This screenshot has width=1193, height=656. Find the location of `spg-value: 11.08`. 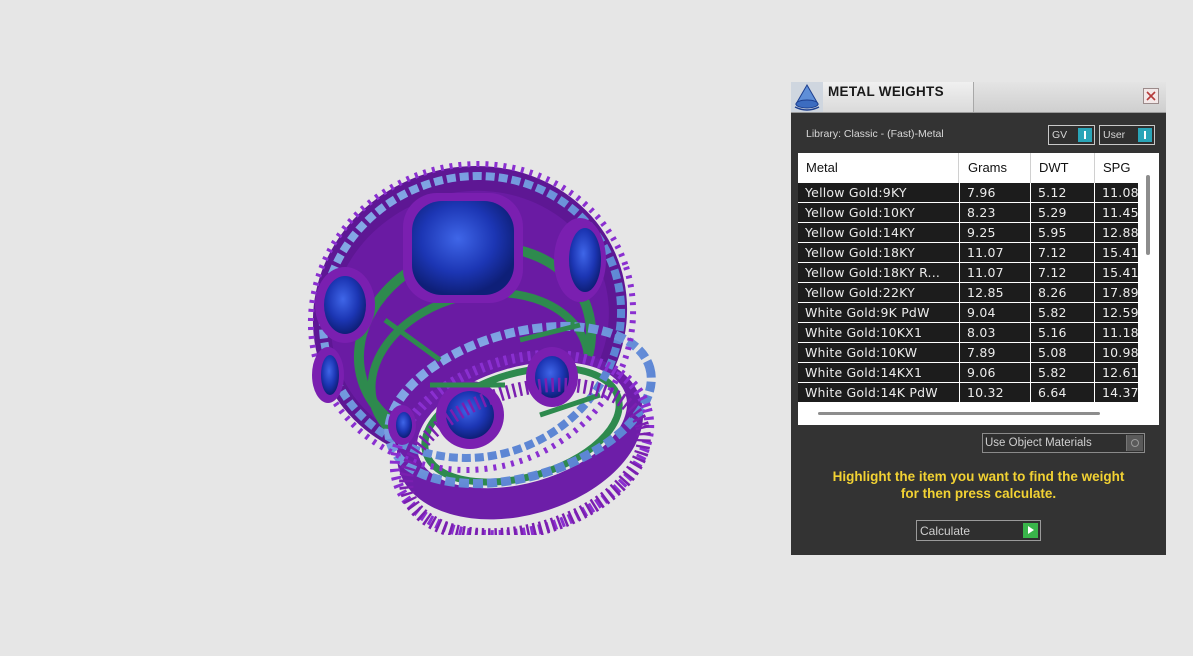

spg-value: 11.08 is located at coordinates (1116, 192).